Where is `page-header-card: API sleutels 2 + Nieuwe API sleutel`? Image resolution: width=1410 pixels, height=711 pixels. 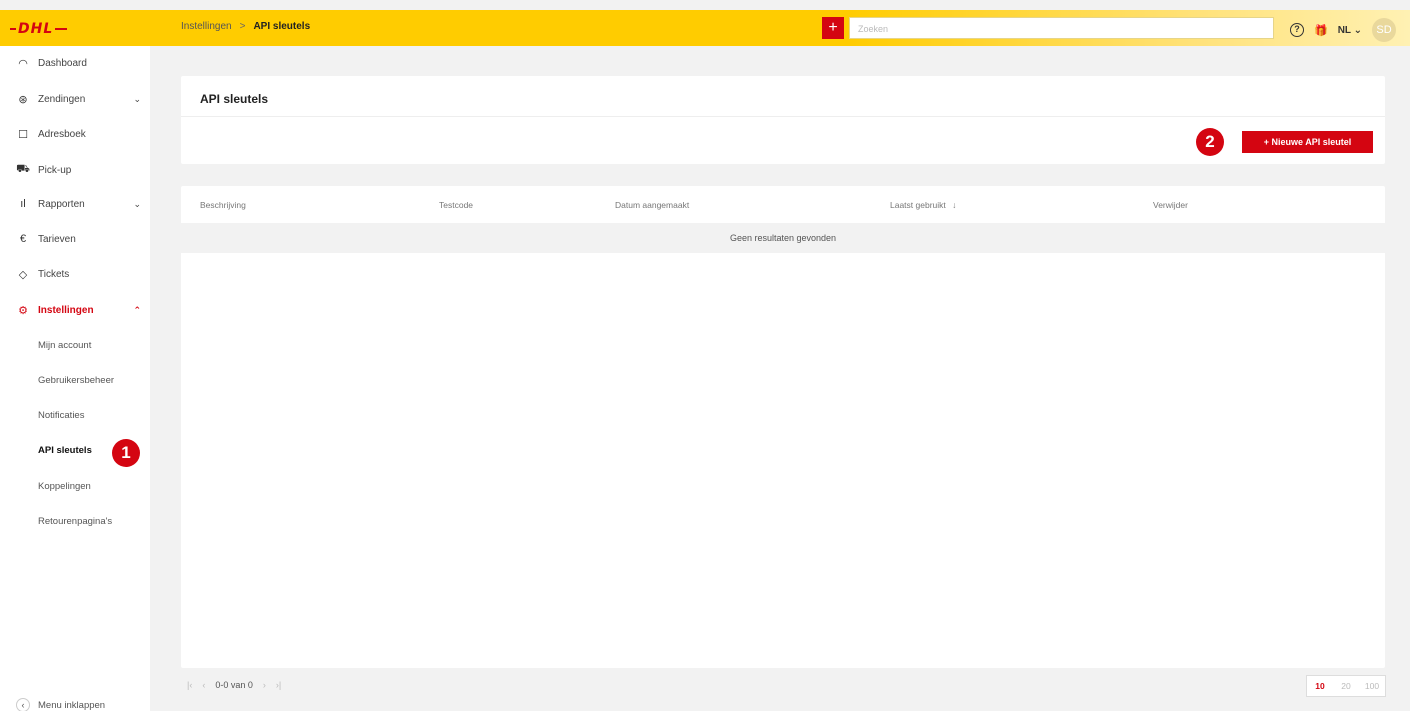 page-header-card: API sleutels 2 + Nieuwe API sleutel is located at coordinates (783, 120).